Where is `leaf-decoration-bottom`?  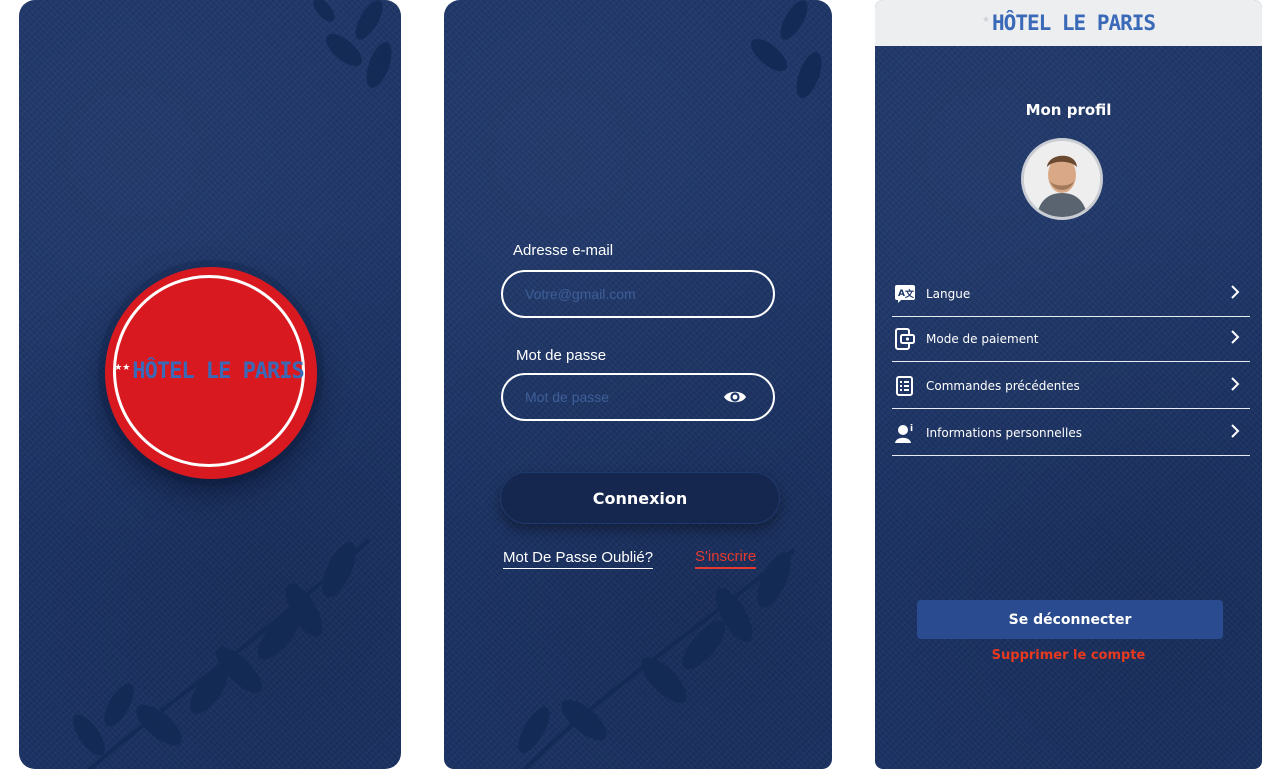 leaf-decoration-bottom is located at coordinates (221, 653).